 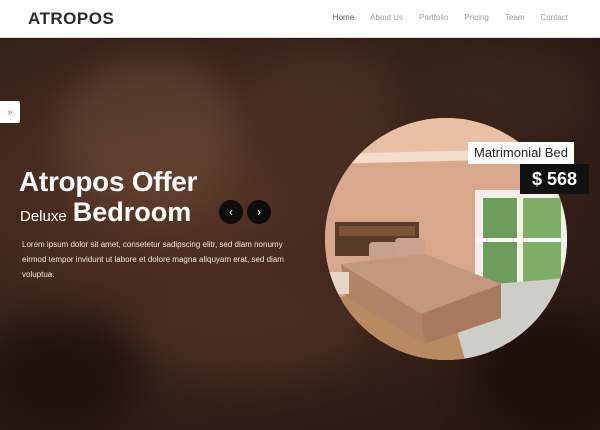 What do you see at coordinates (521, 153) in the screenshot?
I see `product-name-label: Matrimonial Bed` at bounding box center [521, 153].